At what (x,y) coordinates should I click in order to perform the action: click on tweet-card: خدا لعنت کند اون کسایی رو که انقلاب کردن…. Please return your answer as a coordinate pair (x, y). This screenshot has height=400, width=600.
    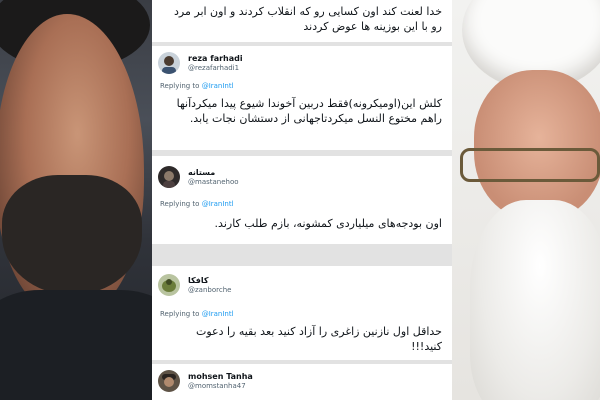
    Looking at the image, I should click on (302, 21).